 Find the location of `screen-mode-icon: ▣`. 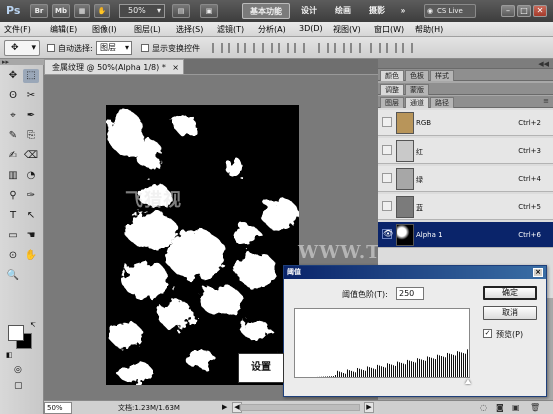

screen-mode-icon: ▣ is located at coordinates (209, 11).